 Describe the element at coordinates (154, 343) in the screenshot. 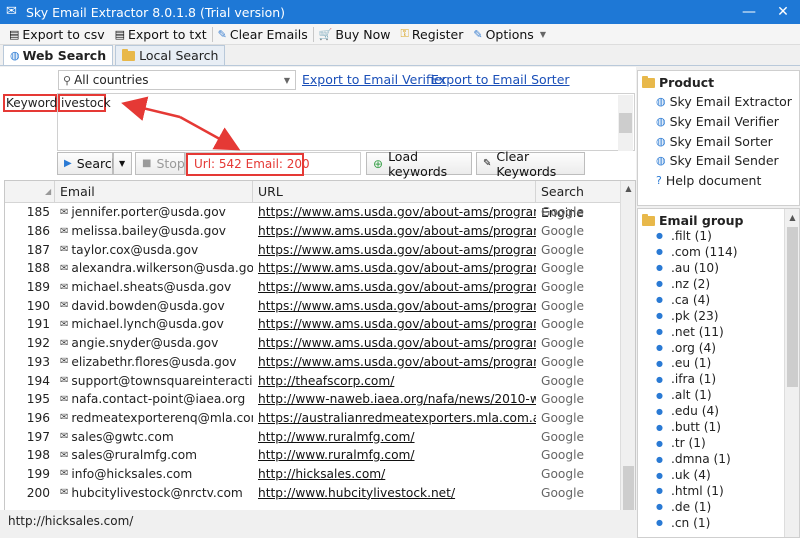

I see `email-cell: ✉ angie.snyder@usda.gov` at that location.